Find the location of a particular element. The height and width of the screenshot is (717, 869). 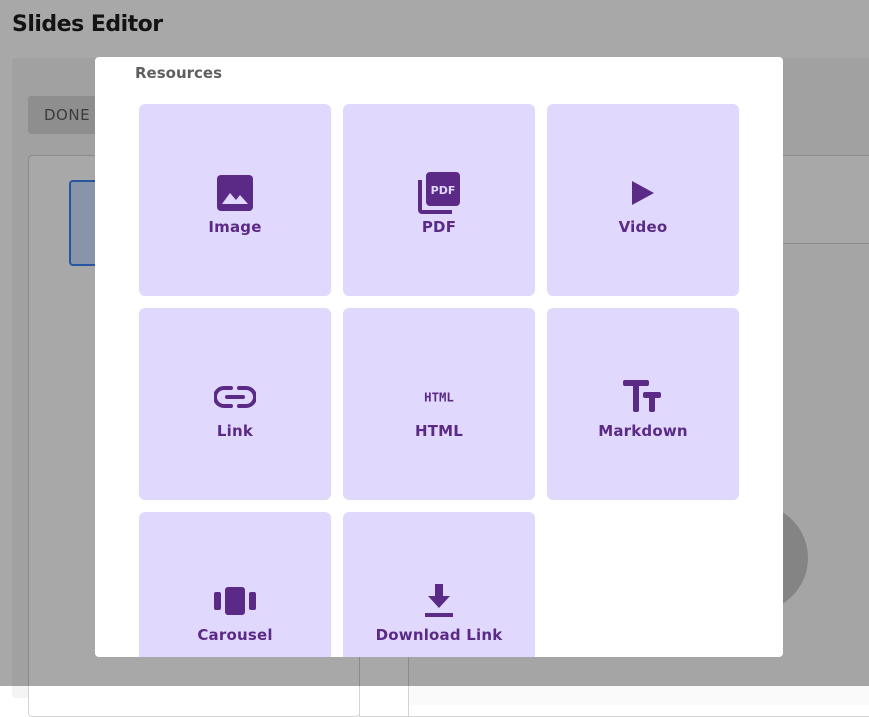

tile-label: Video is located at coordinates (643, 227).